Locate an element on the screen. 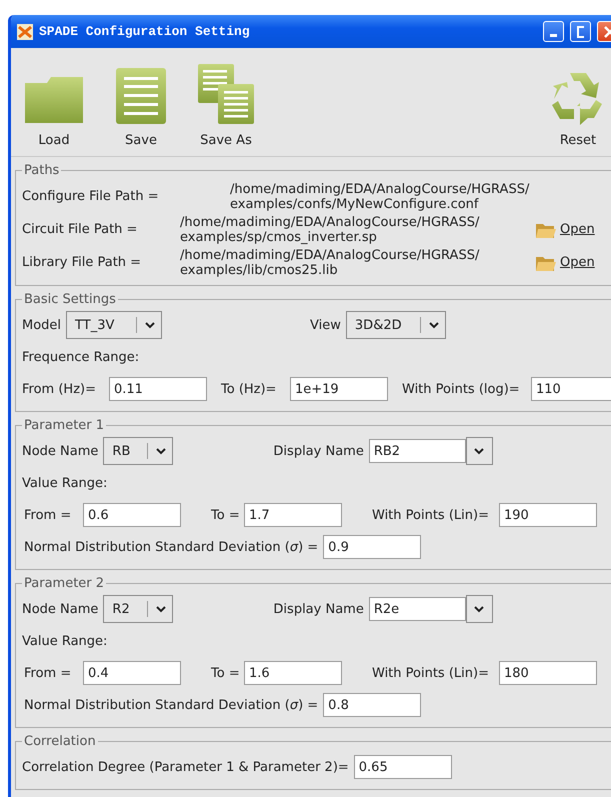  document-icon is located at coordinates (141, 96).